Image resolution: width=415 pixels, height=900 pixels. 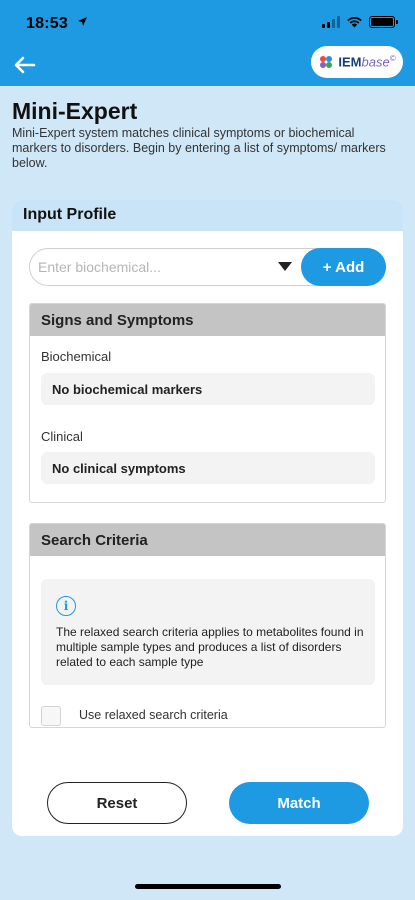 I want to click on back-arrow-icon, so click(x=25, y=65).